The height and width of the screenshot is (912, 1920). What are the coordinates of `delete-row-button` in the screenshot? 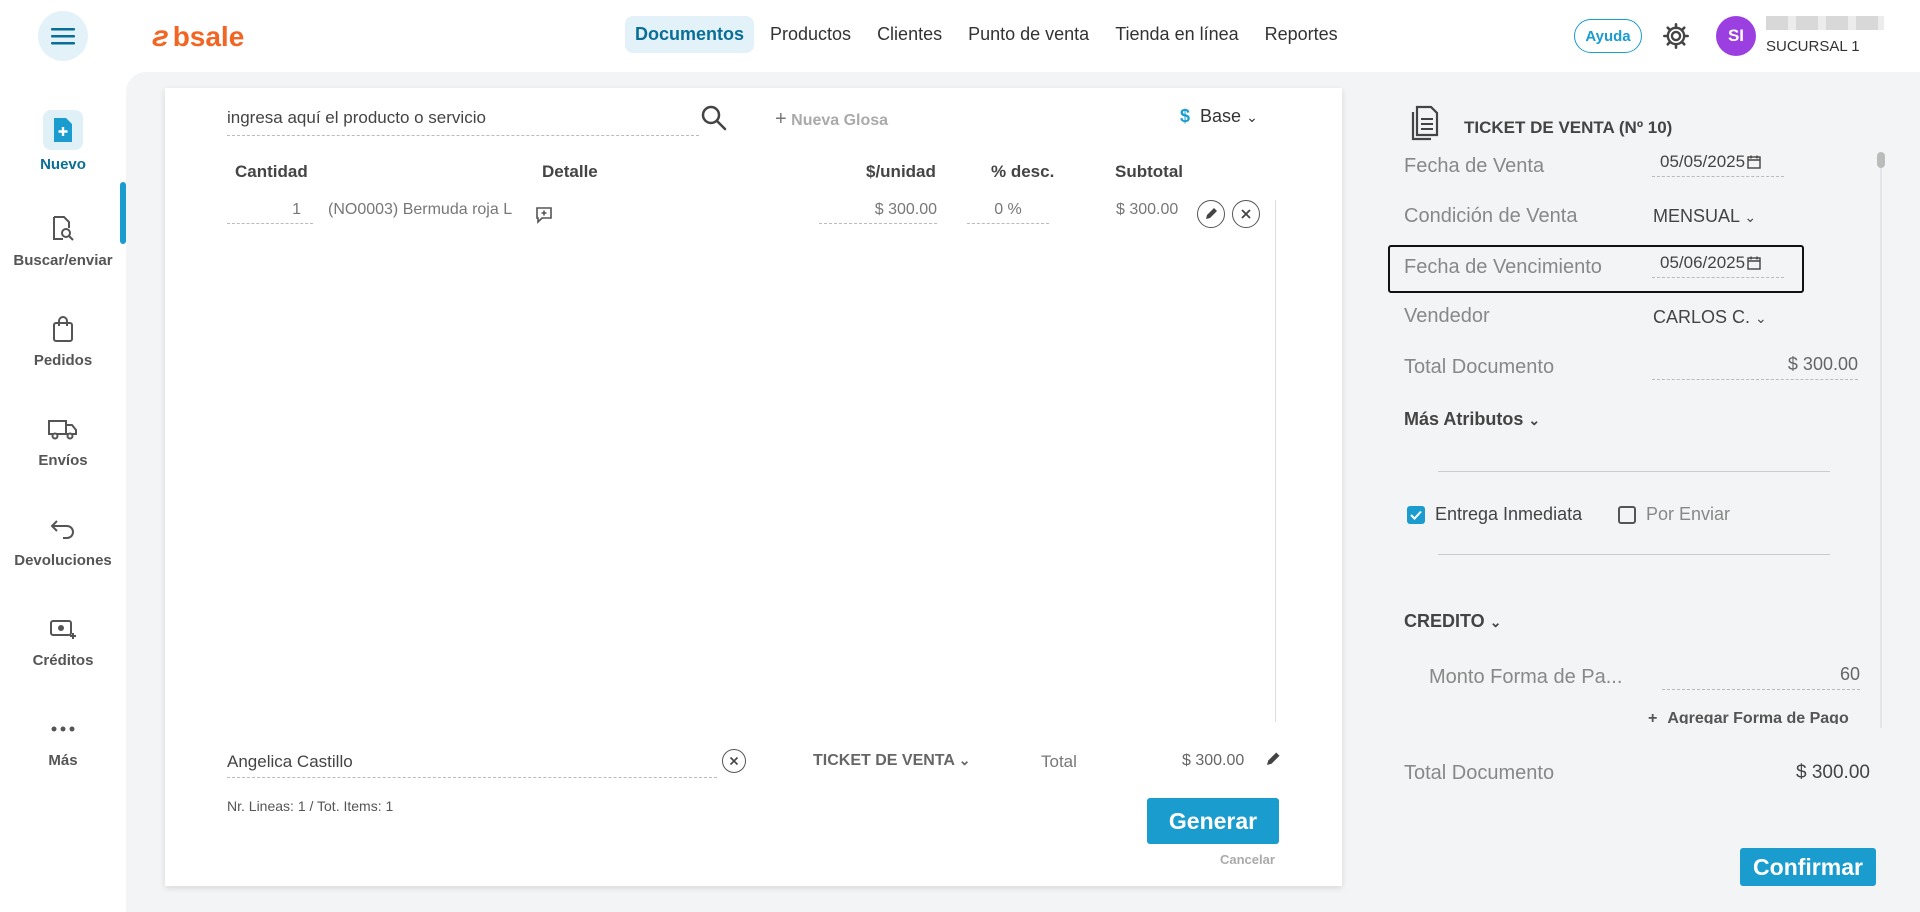 It's located at (1246, 214).